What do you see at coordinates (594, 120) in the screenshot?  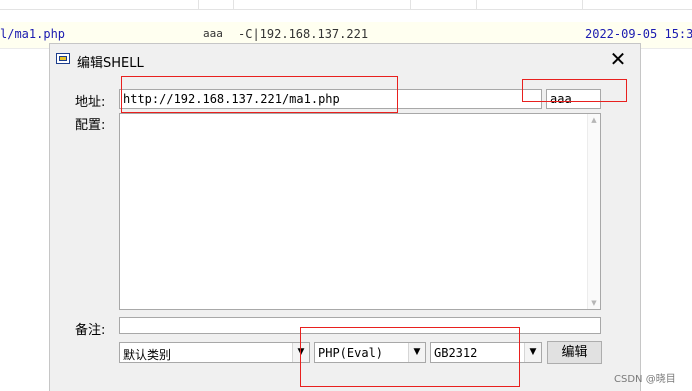 I see `scroll-up-icon: ▲` at bounding box center [594, 120].